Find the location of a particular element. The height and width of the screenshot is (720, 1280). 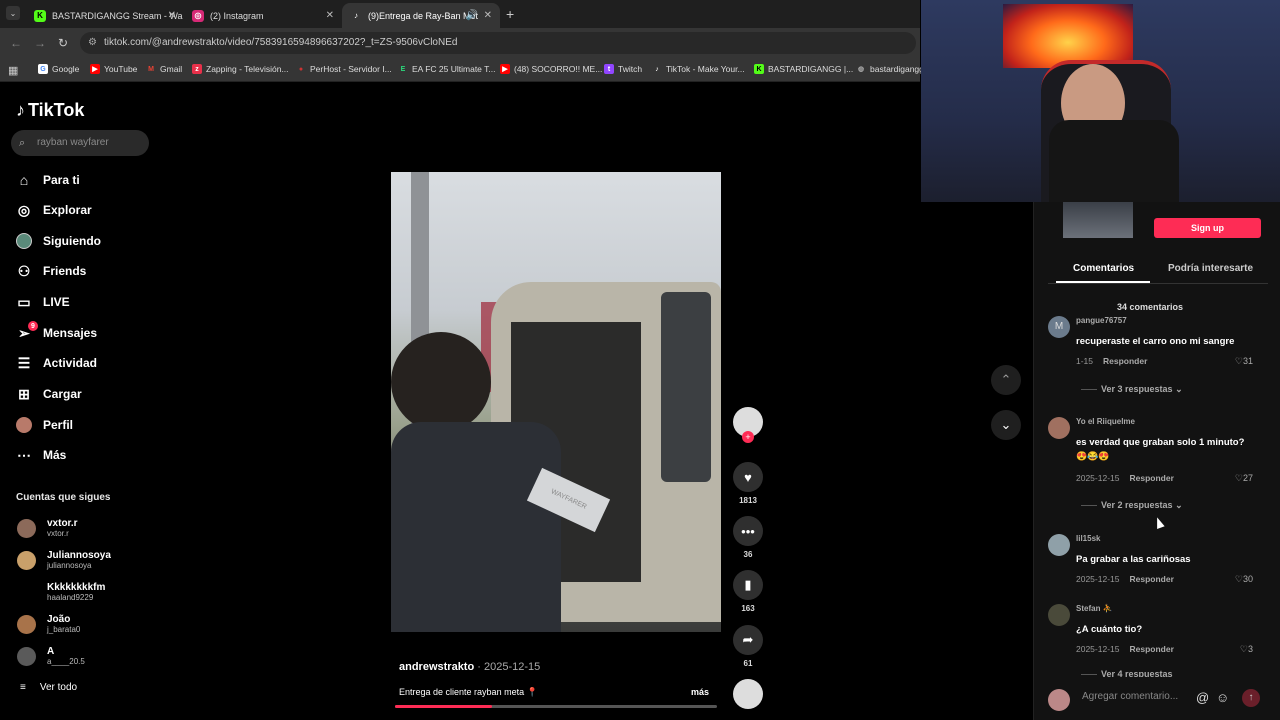

bookmark-twitch: t Twitch is located at coordinates (623, 69).